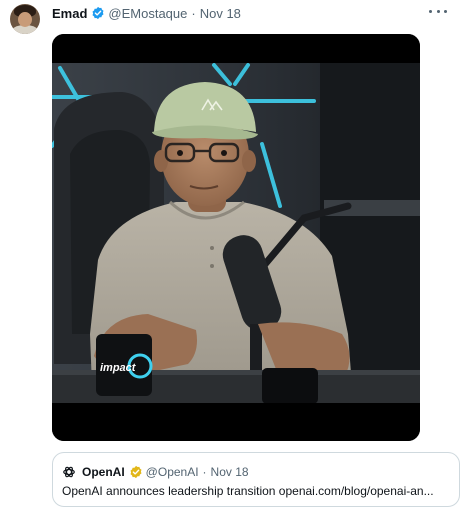  What do you see at coordinates (69, 472) in the screenshot?
I see `openai-logo-icon` at bounding box center [69, 472].